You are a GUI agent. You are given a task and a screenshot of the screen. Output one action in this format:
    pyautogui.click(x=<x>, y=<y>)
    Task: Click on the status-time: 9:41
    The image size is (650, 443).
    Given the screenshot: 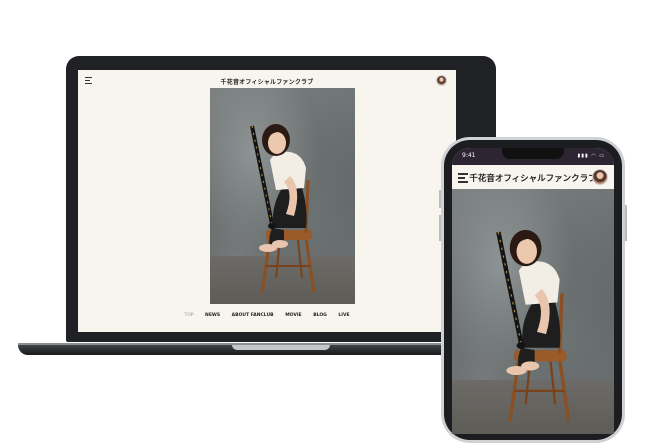 What is the action you would take?
    pyautogui.click(x=469, y=155)
    